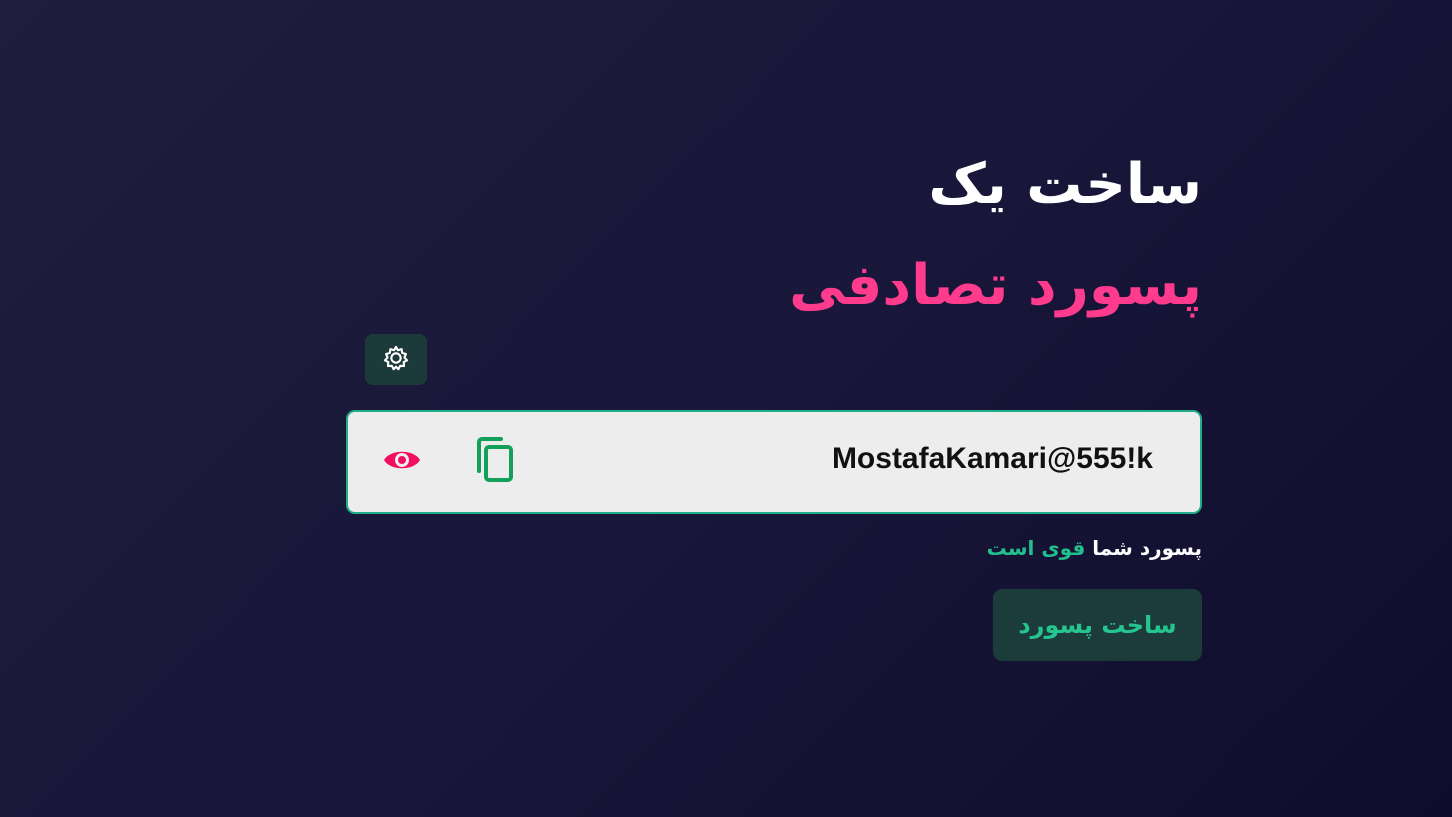 The image size is (1452, 817). Describe the element at coordinates (995, 285) in the screenshot. I see `page-subtitle: پسورد تصادفی` at that location.